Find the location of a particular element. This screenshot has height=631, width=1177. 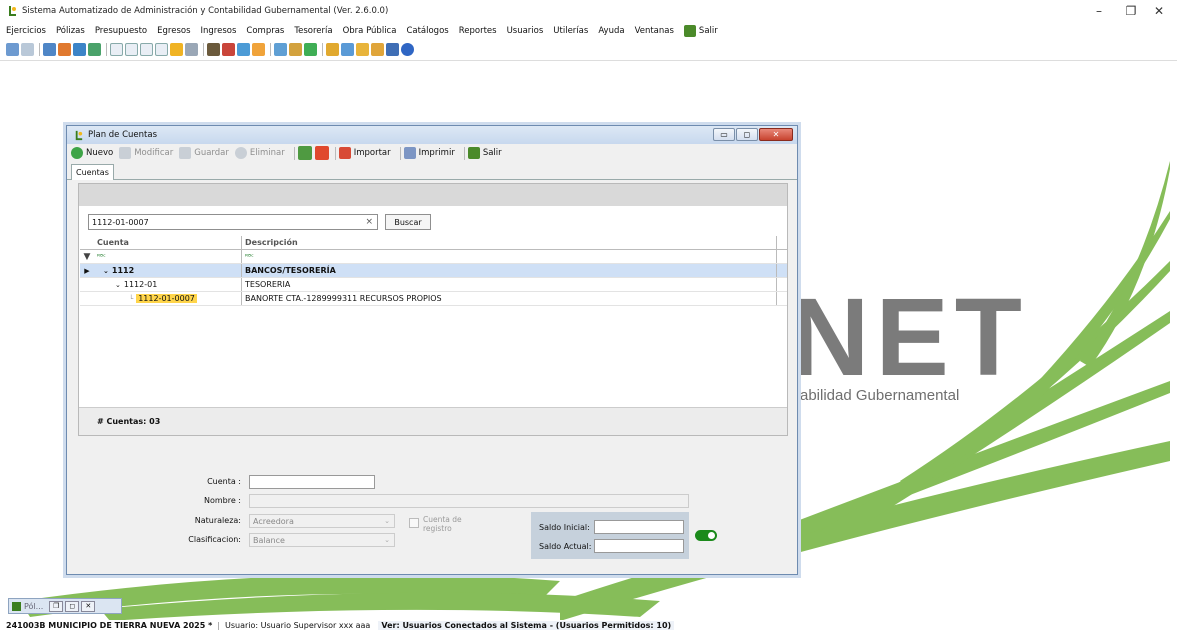

car-icon is located at coordinates (228, 49).